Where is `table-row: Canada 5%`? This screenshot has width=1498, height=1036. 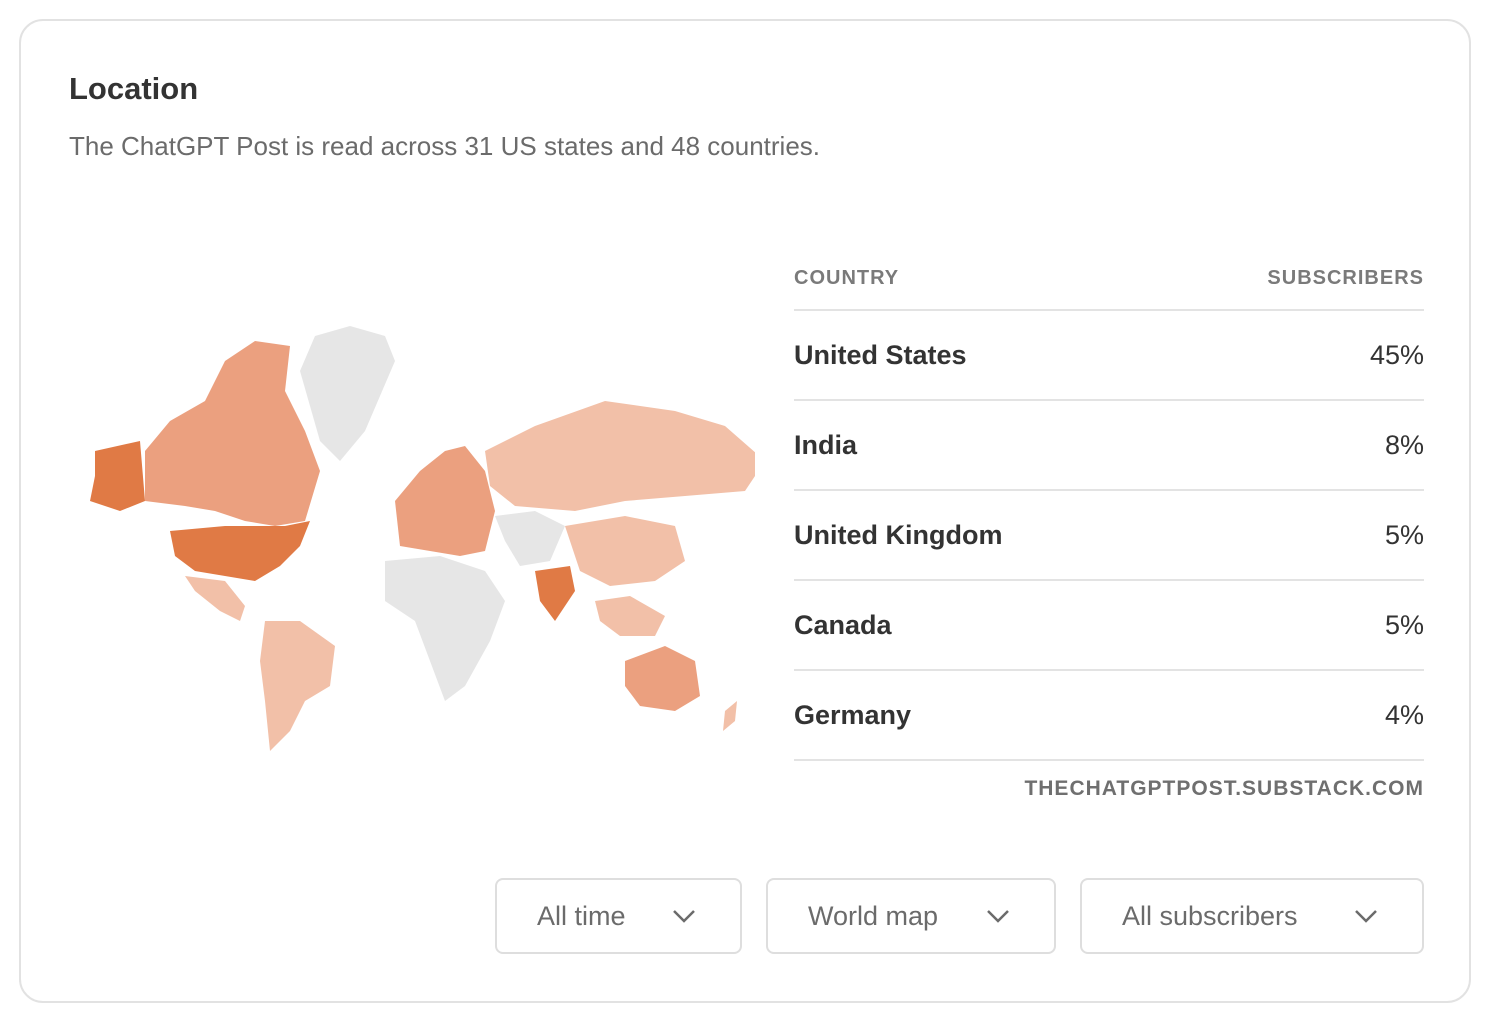
table-row: Canada 5% is located at coordinates (1109, 626).